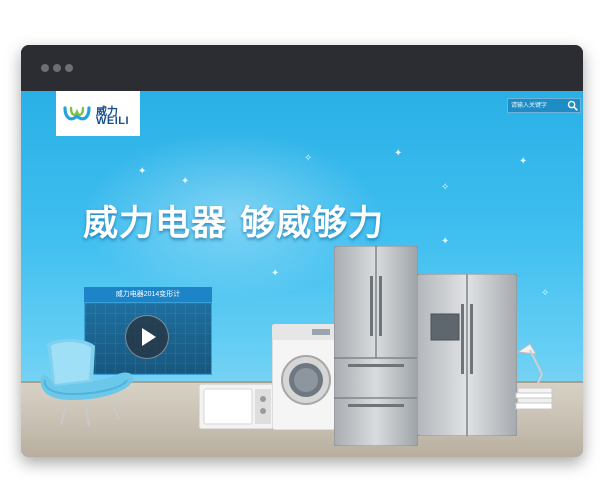  Describe the element at coordinates (87, 382) in the screenshot. I see `armchair-image` at that location.